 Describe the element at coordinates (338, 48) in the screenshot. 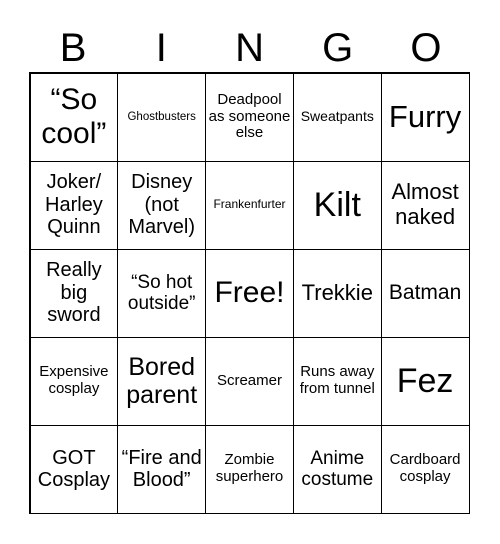

I see `header-letter: G` at that location.